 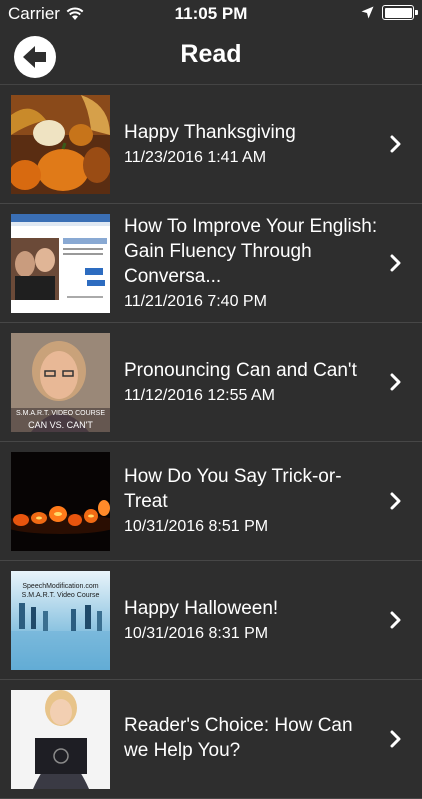 What do you see at coordinates (201, 608) in the screenshot?
I see `item-title: Happy Halloween!` at bounding box center [201, 608].